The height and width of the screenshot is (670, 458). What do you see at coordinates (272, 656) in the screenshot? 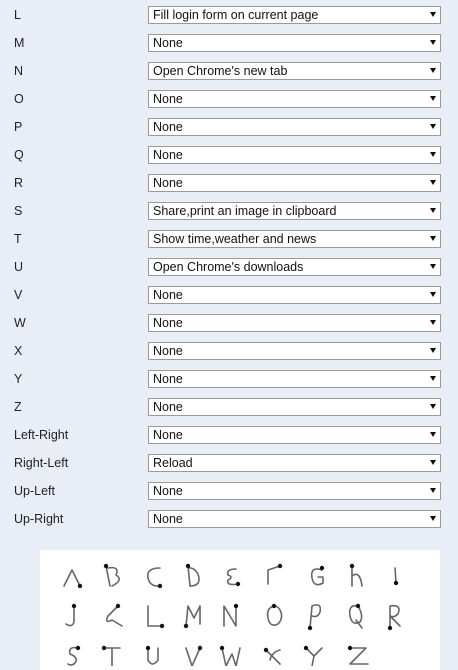
I see `gesture-x-icon` at bounding box center [272, 656].